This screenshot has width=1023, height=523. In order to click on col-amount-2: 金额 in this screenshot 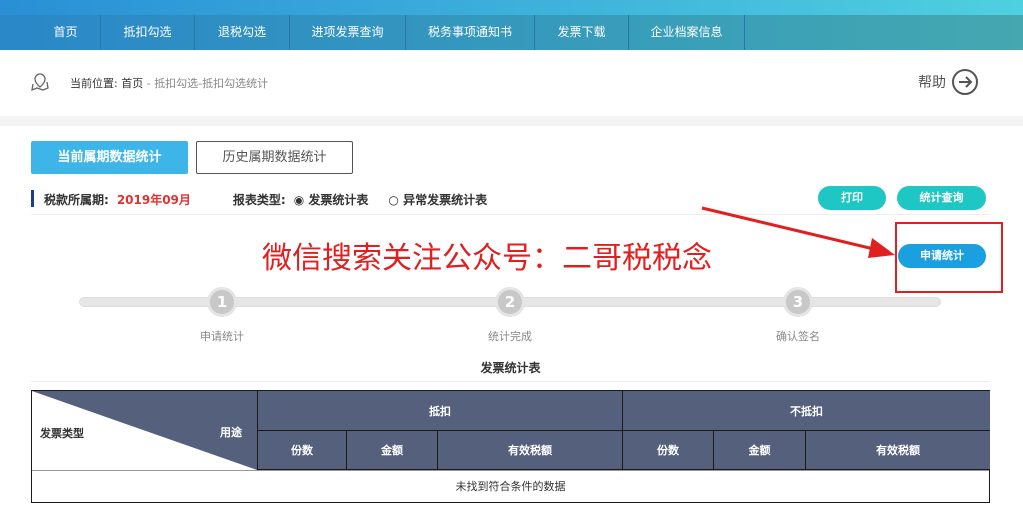, I will do `click(760, 450)`.